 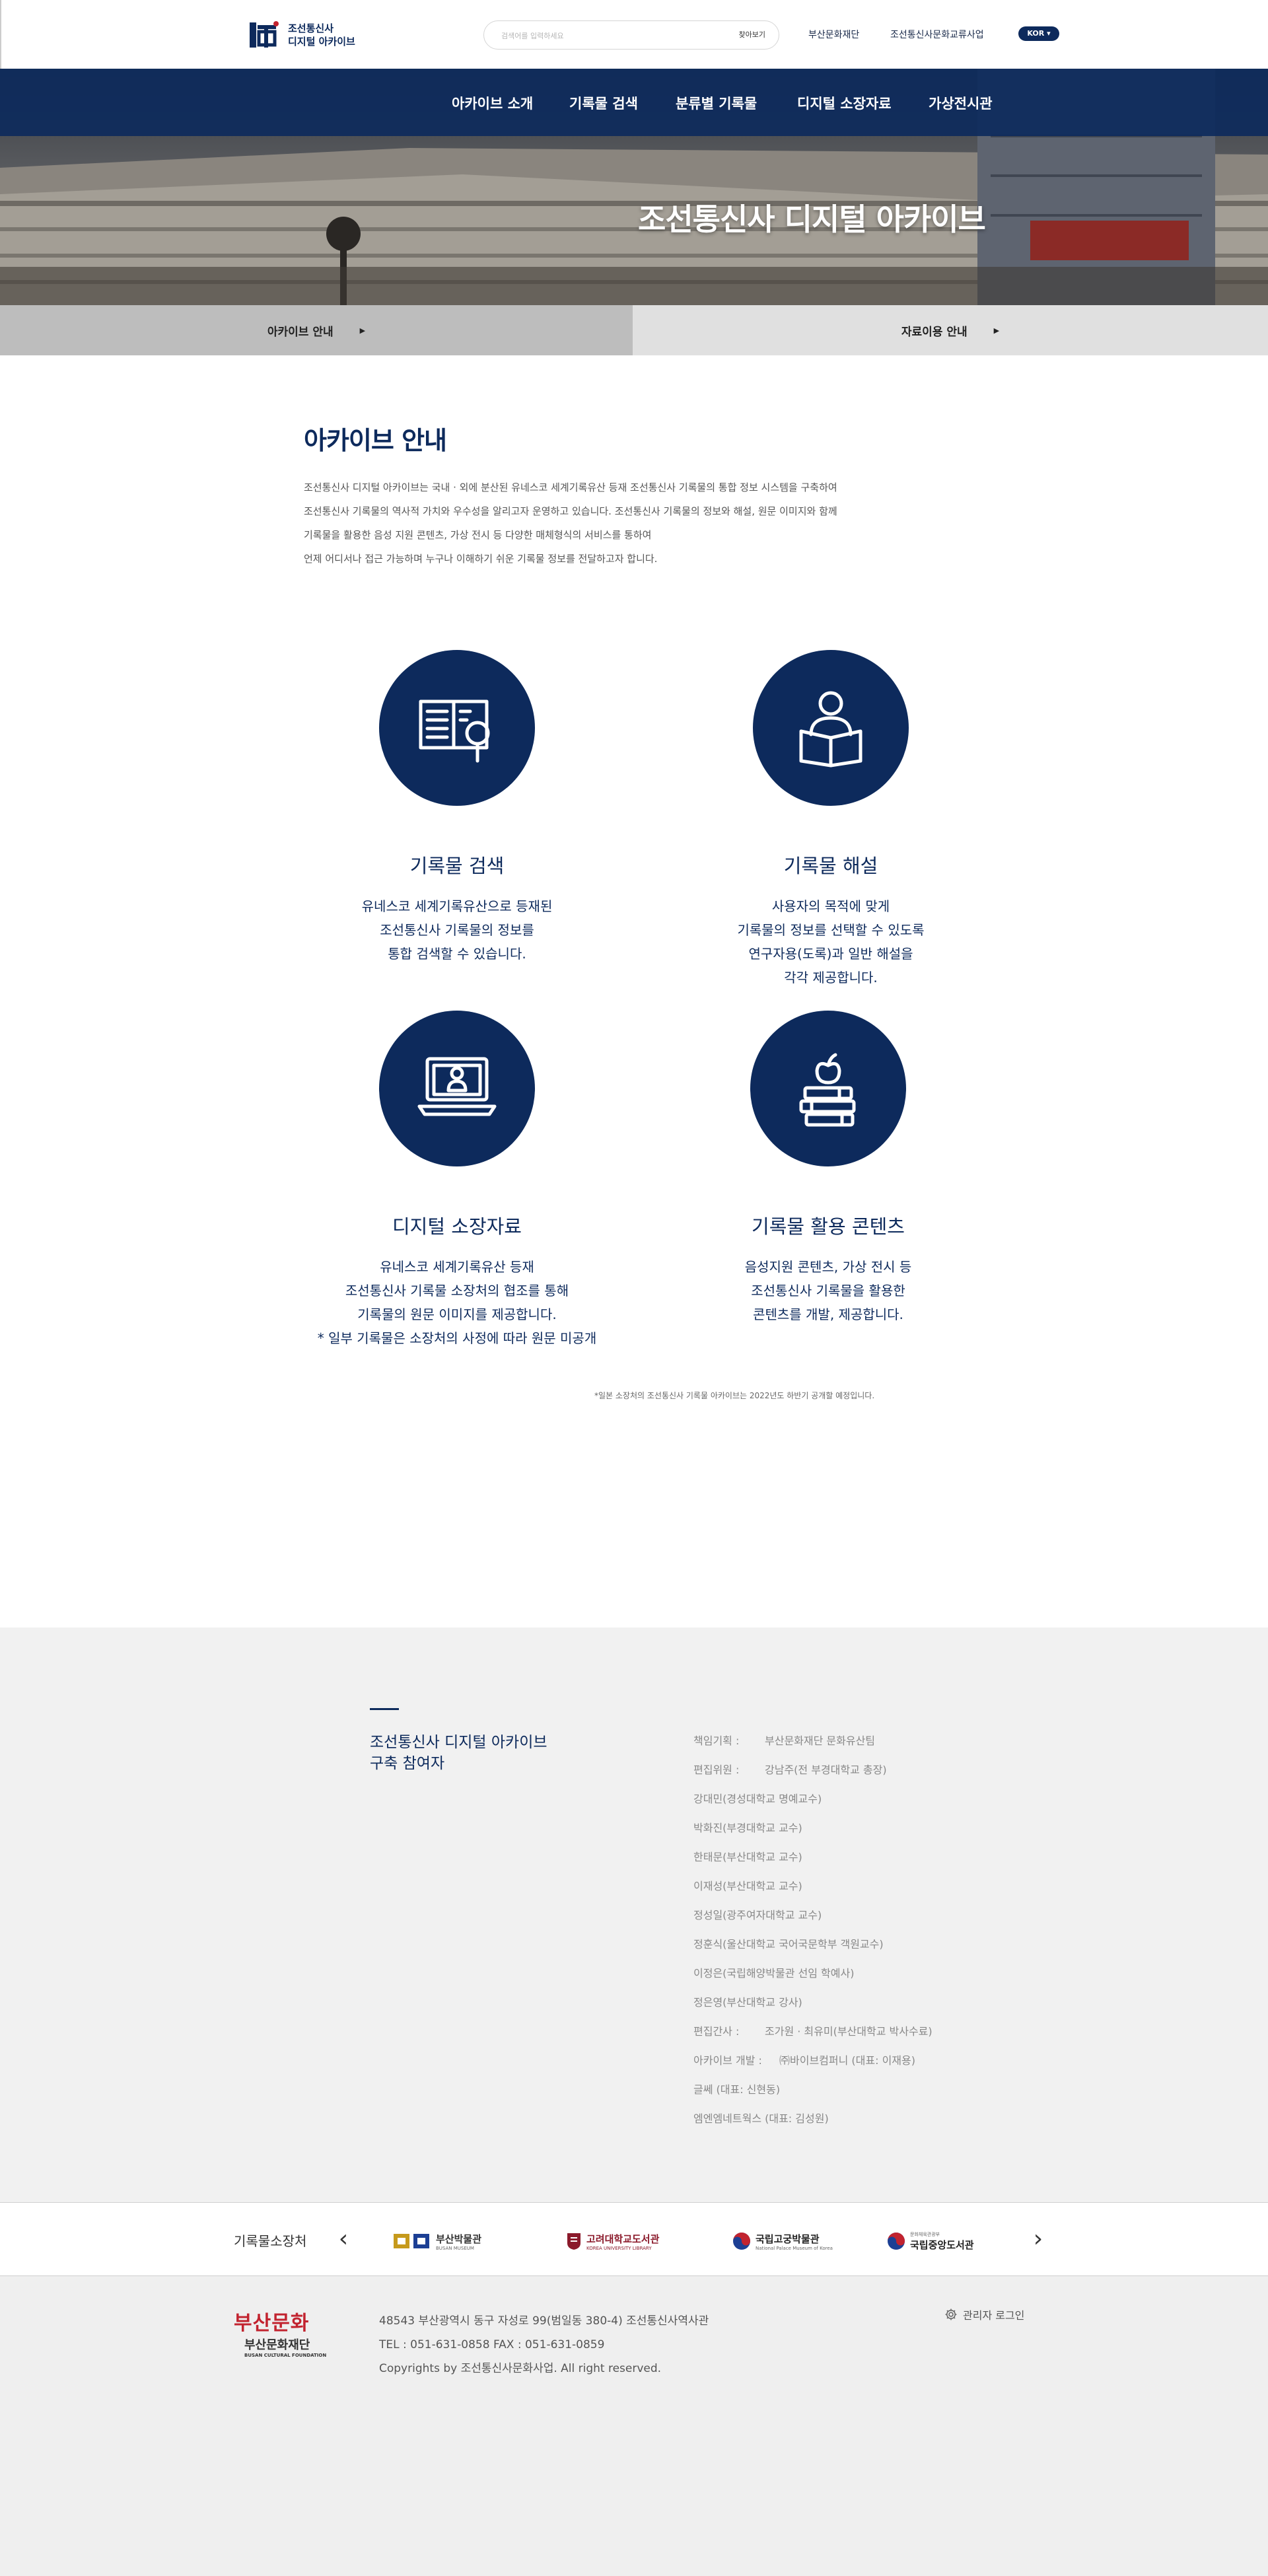 I want to click on list-item: 한태문(부산대학교 교수), so click(x=747, y=1857).